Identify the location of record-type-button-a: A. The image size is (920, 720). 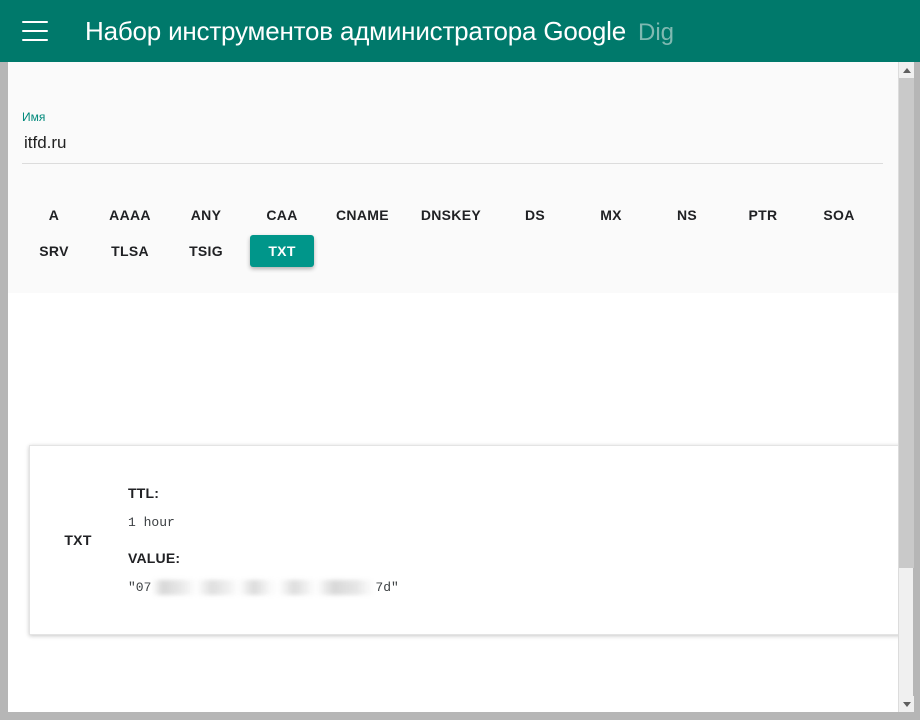
(54, 215).